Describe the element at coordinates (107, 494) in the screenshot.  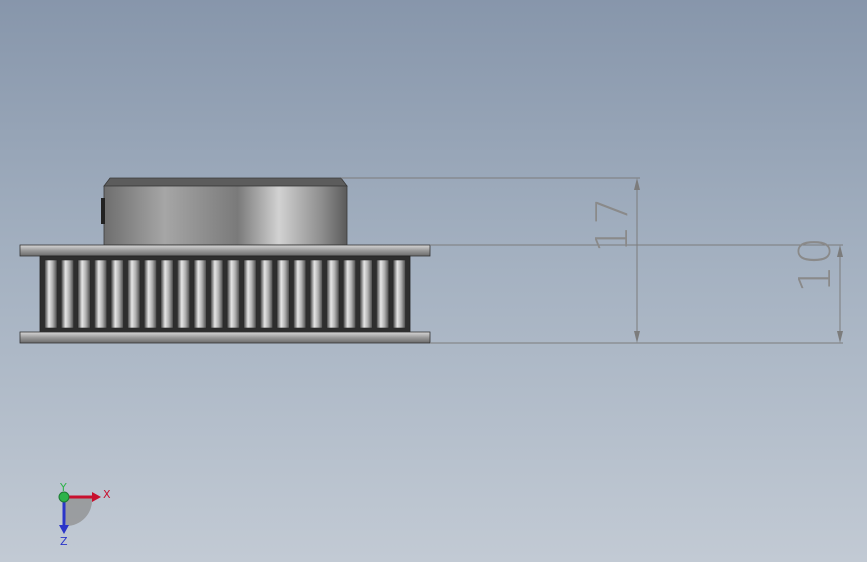
I see `x-axis-label: X` at that location.